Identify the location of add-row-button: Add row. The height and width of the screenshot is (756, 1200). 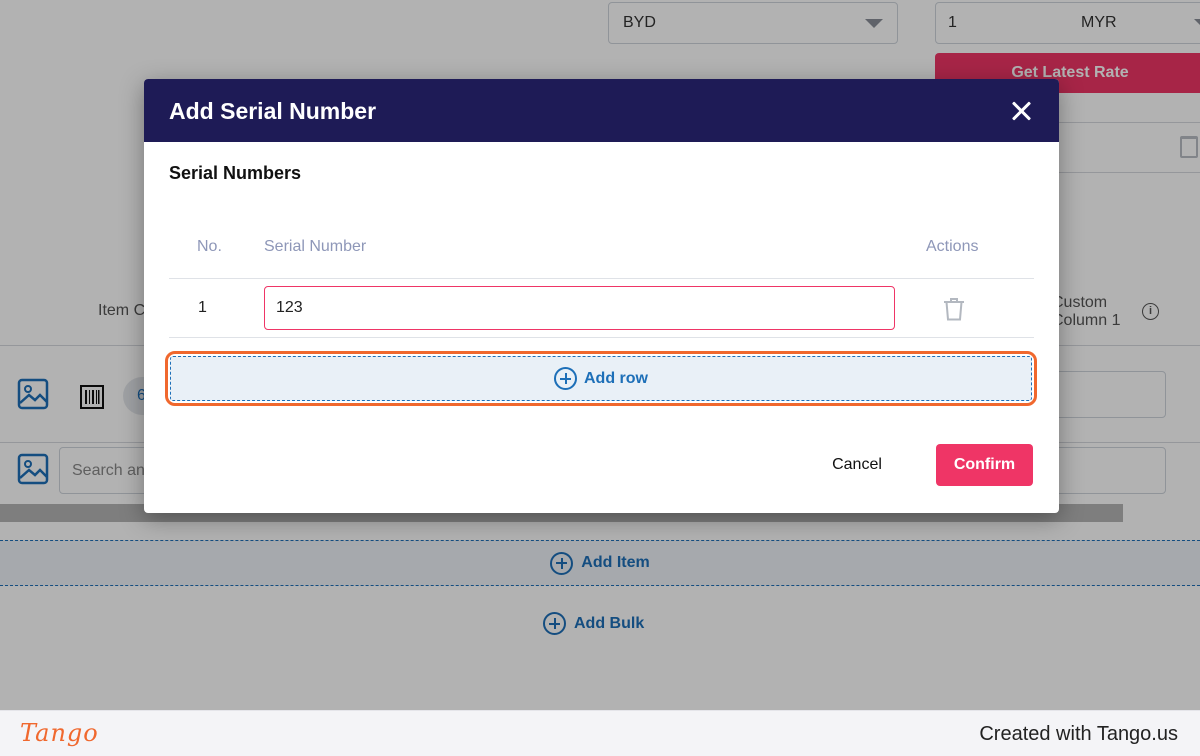
(601, 378).